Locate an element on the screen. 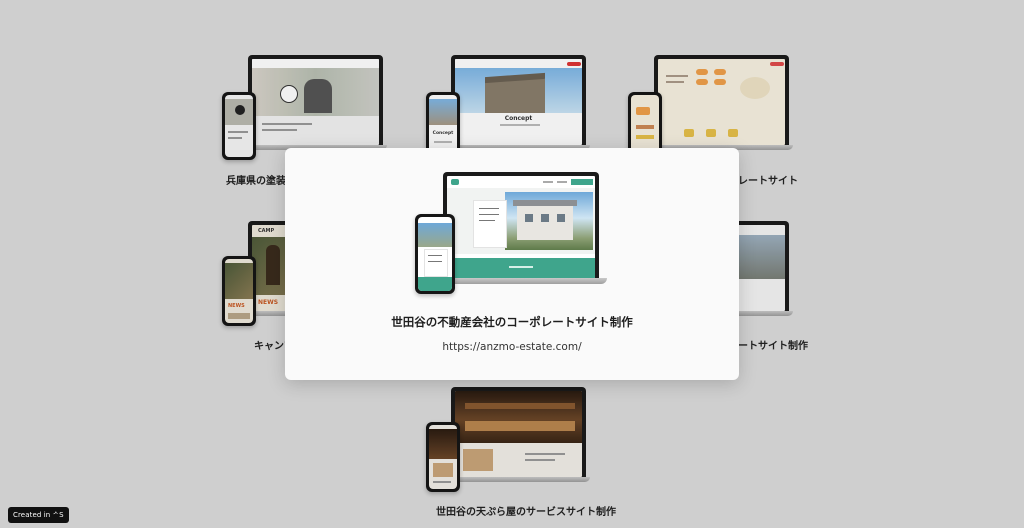 The image size is (1024, 528). phone-mockup: NEWS is located at coordinates (239, 291).